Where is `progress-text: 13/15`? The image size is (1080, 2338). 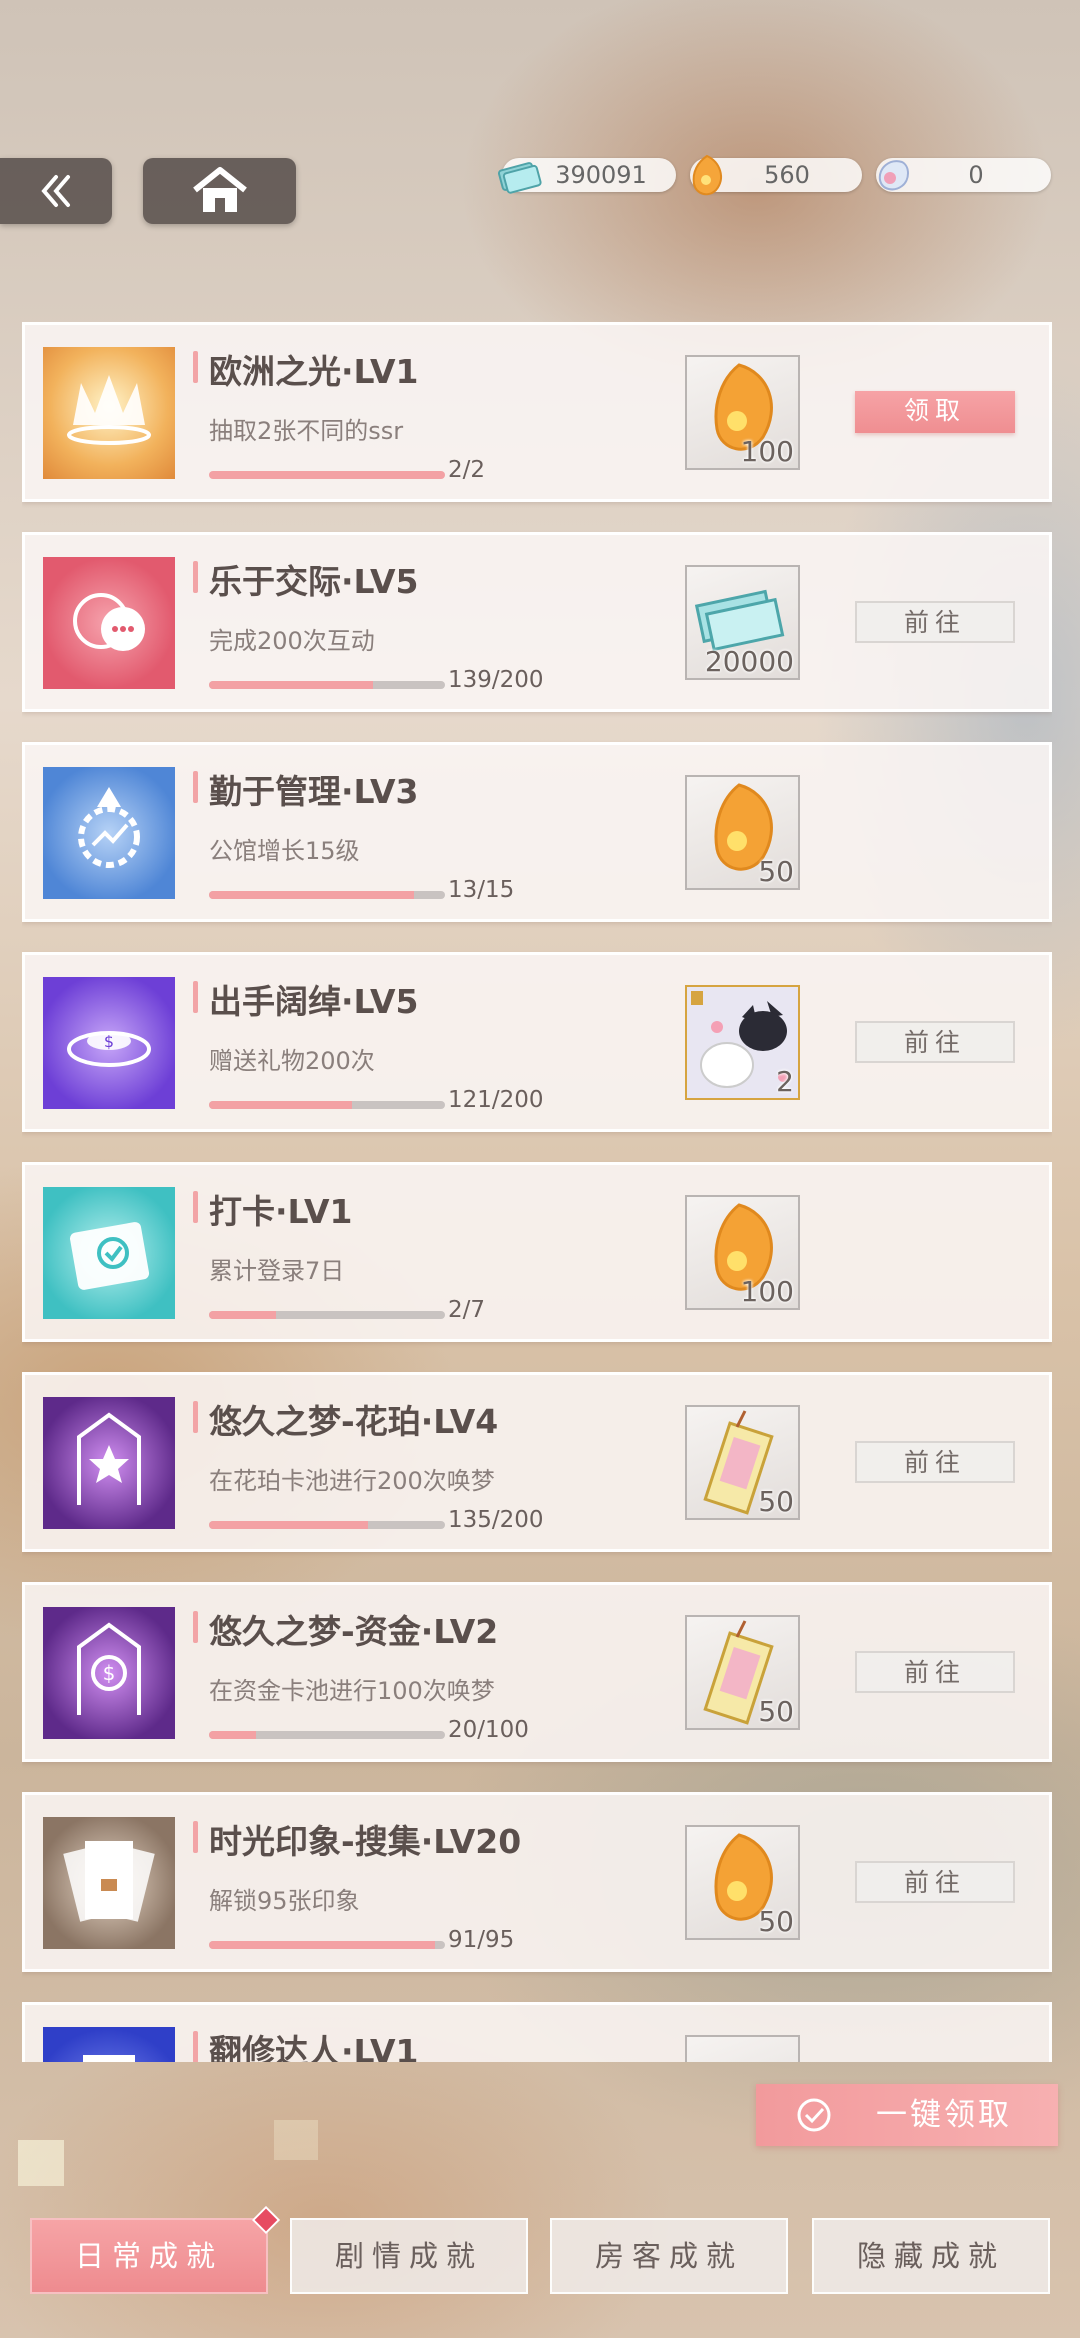 progress-text: 13/15 is located at coordinates (481, 890).